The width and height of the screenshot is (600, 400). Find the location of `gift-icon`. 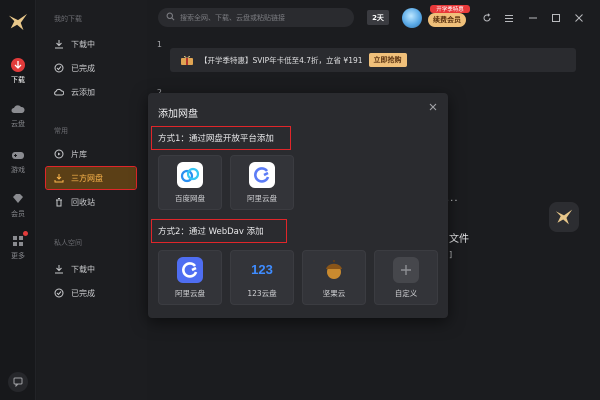

gift-icon is located at coordinates (187, 60).